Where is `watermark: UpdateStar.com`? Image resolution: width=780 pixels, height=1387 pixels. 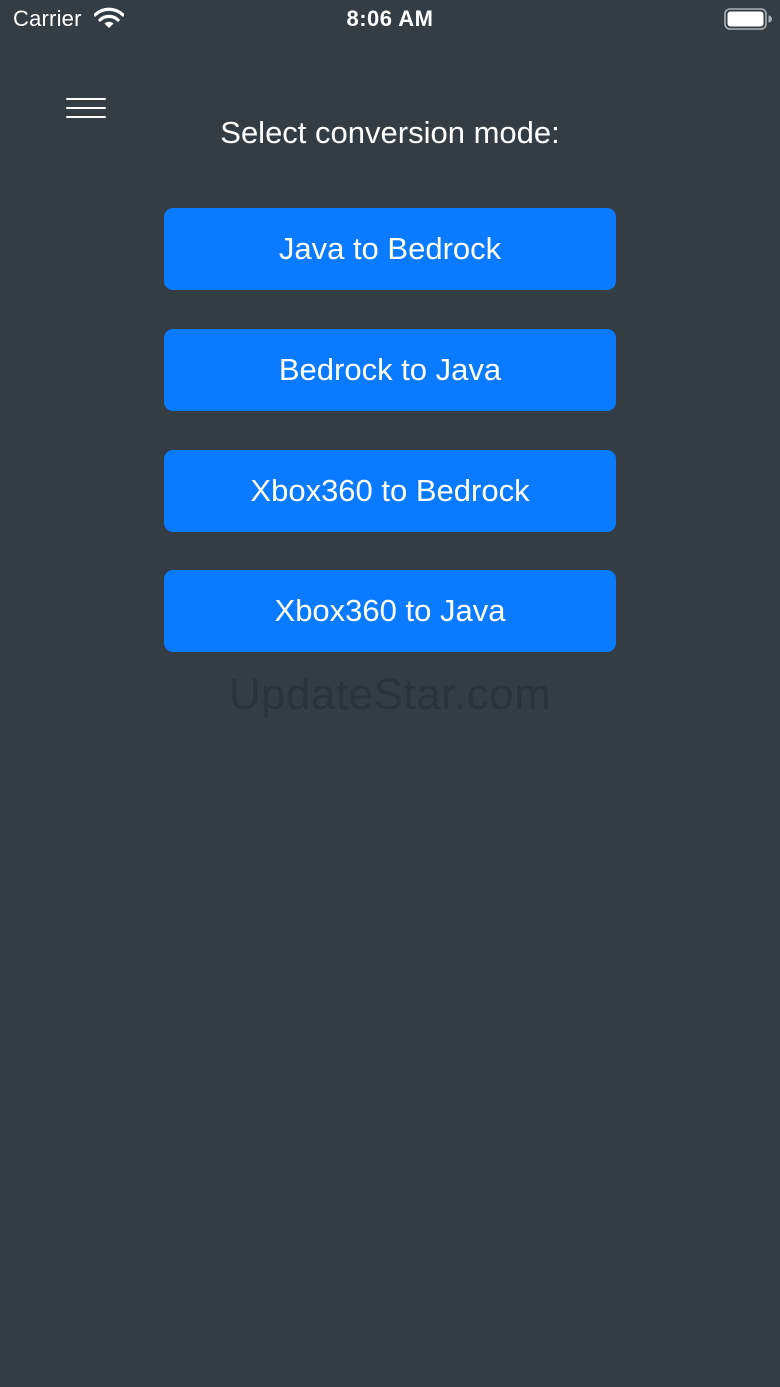 watermark: UpdateStar.com is located at coordinates (390, 694).